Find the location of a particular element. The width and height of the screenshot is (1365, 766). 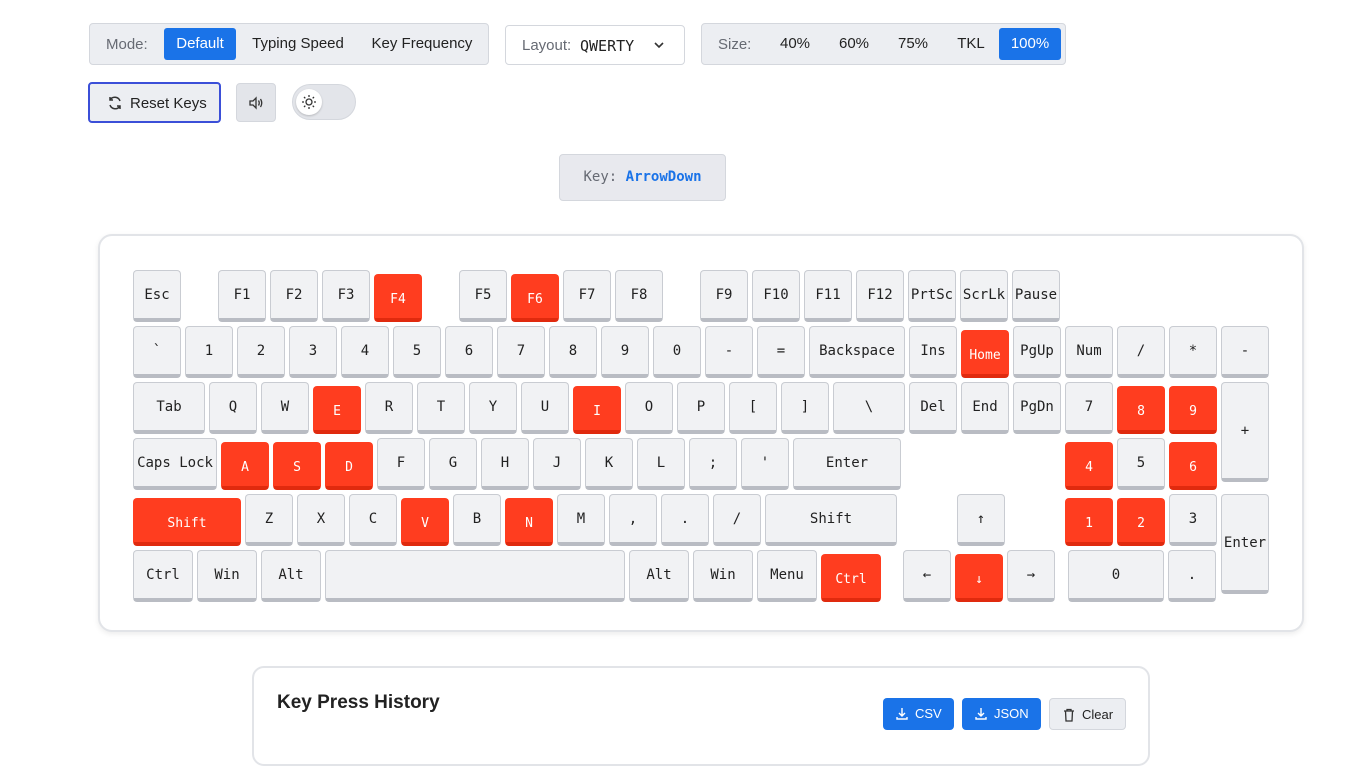

key-4: 4 is located at coordinates (365, 352).